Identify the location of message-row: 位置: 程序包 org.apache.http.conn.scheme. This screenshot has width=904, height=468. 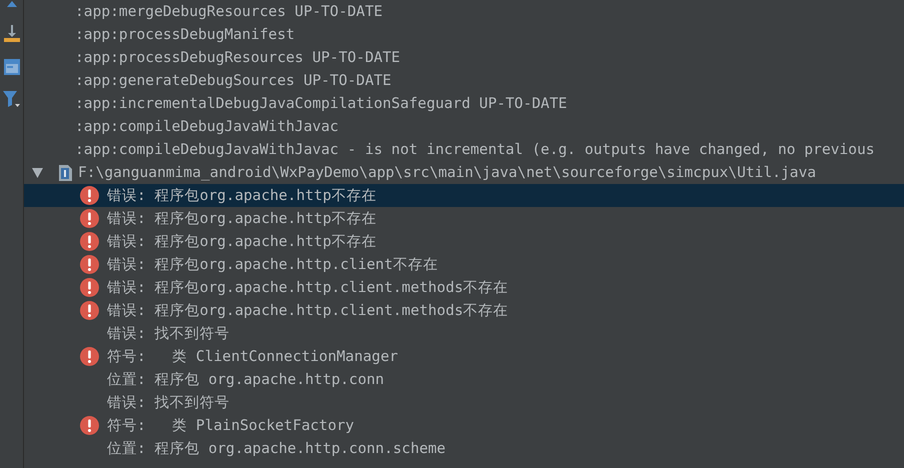
(464, 448).